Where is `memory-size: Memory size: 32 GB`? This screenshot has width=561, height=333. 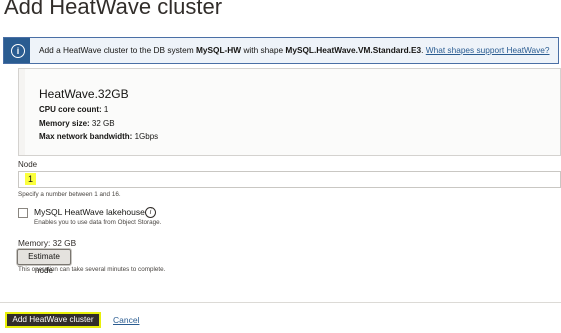
memory-size: Memory size: 32 GB is located at coordinates (77, 123).